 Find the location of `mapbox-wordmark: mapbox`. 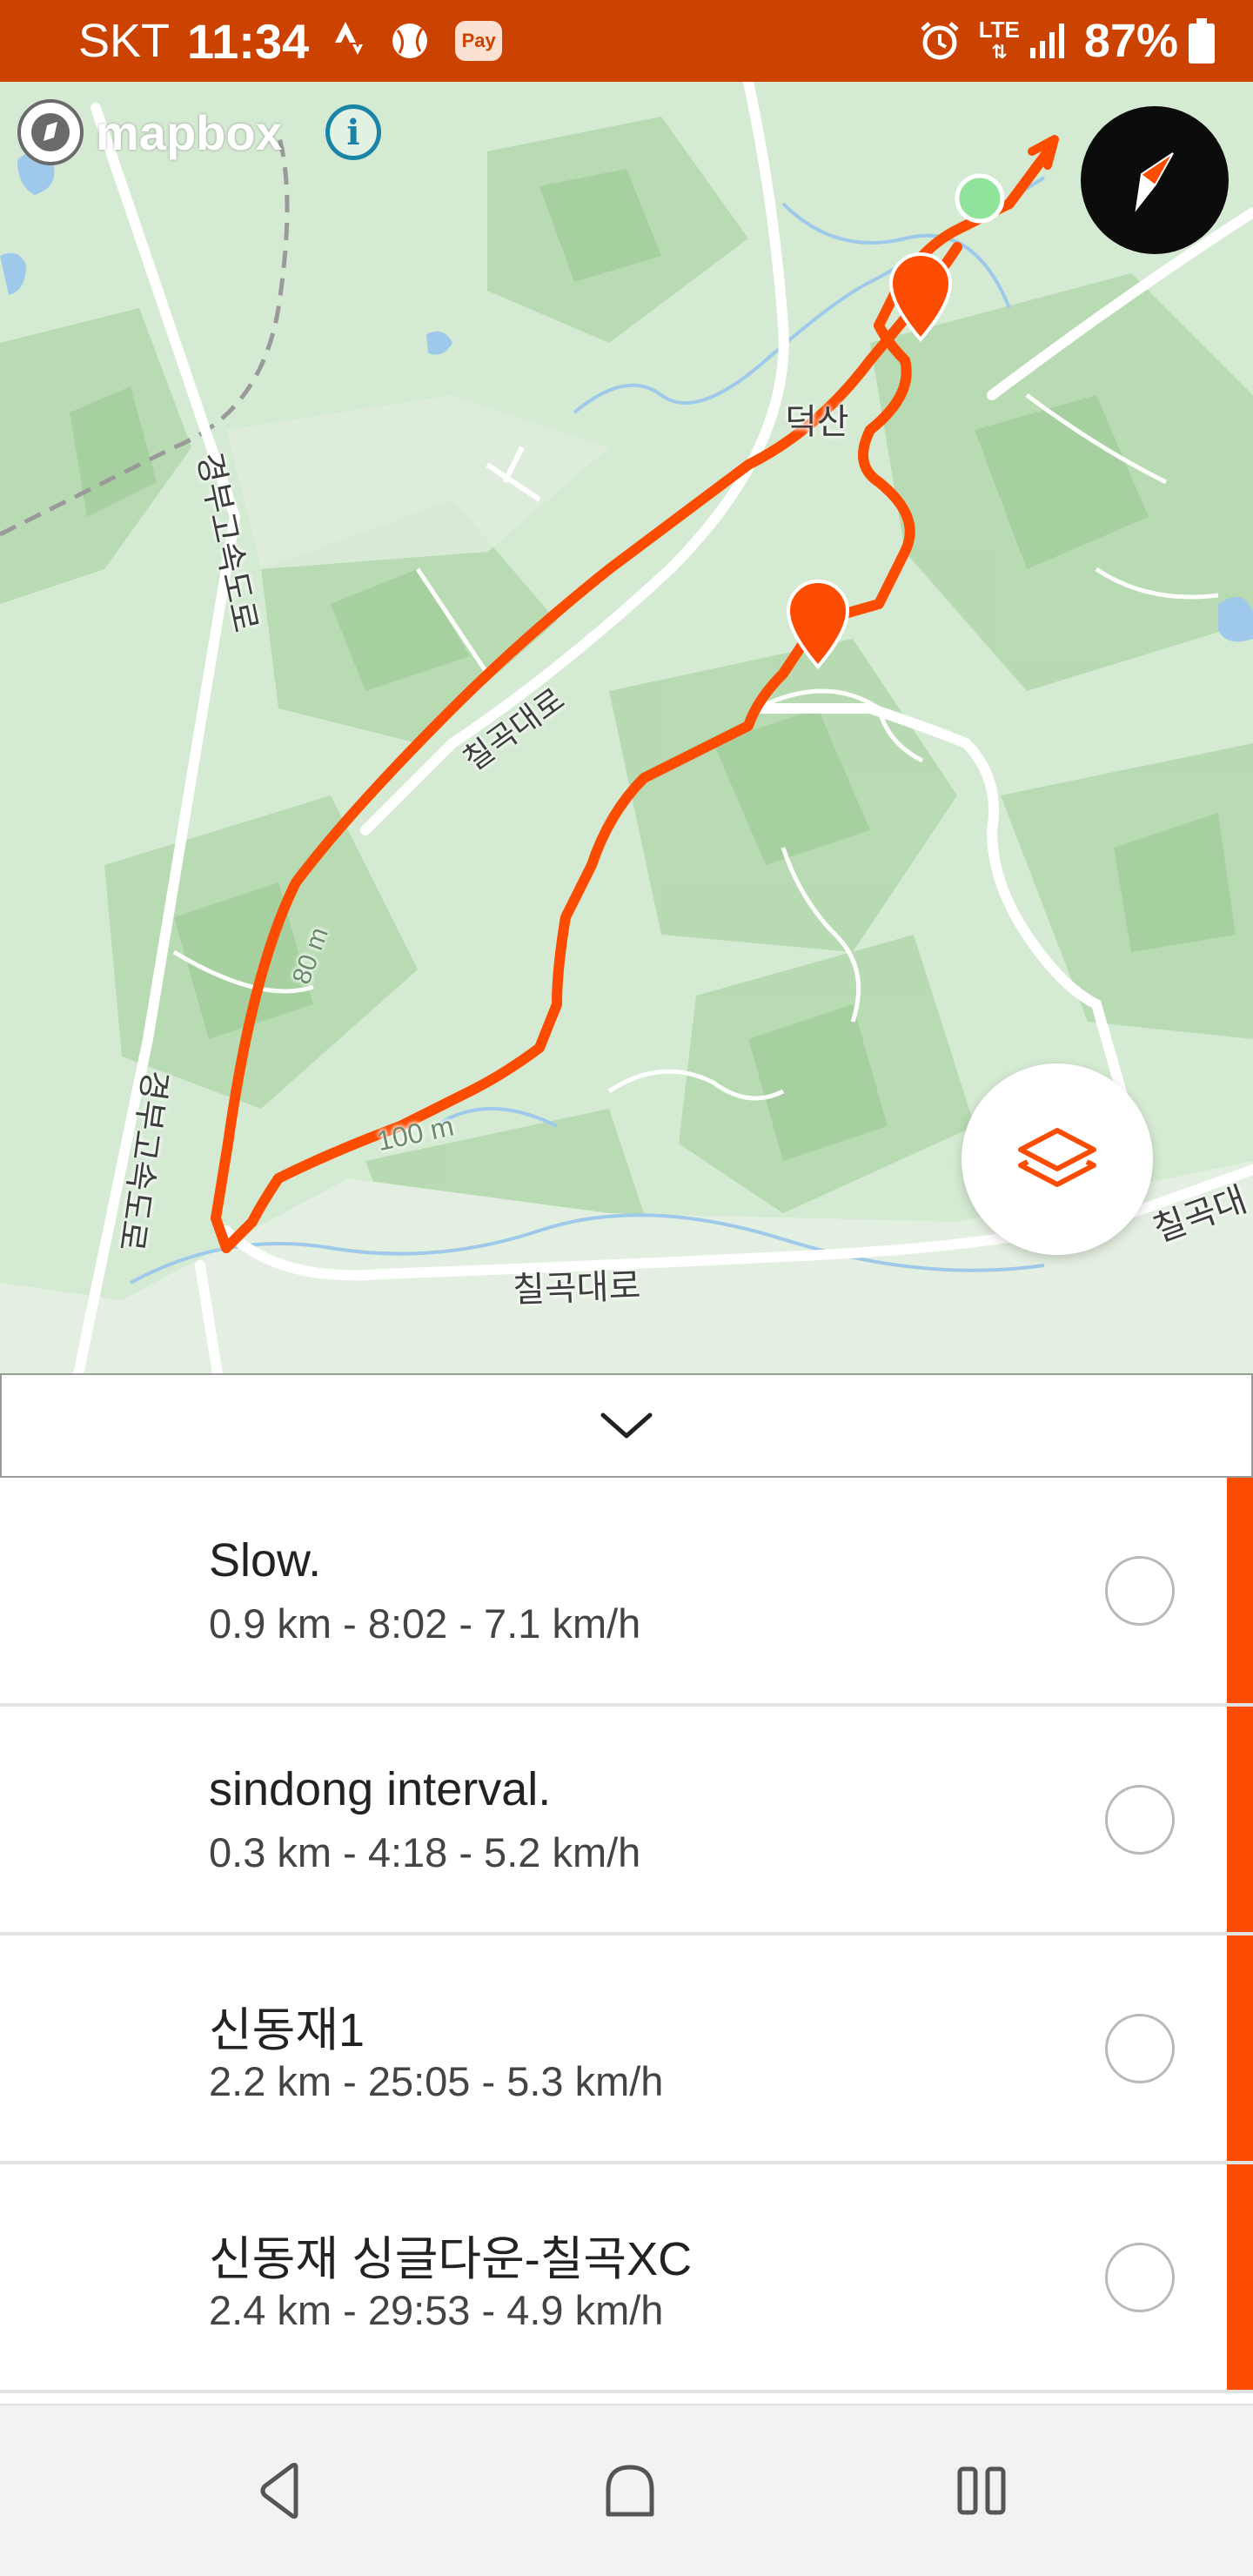

mapbox-wordmark: mapbox is located at coordinates (189, 132).